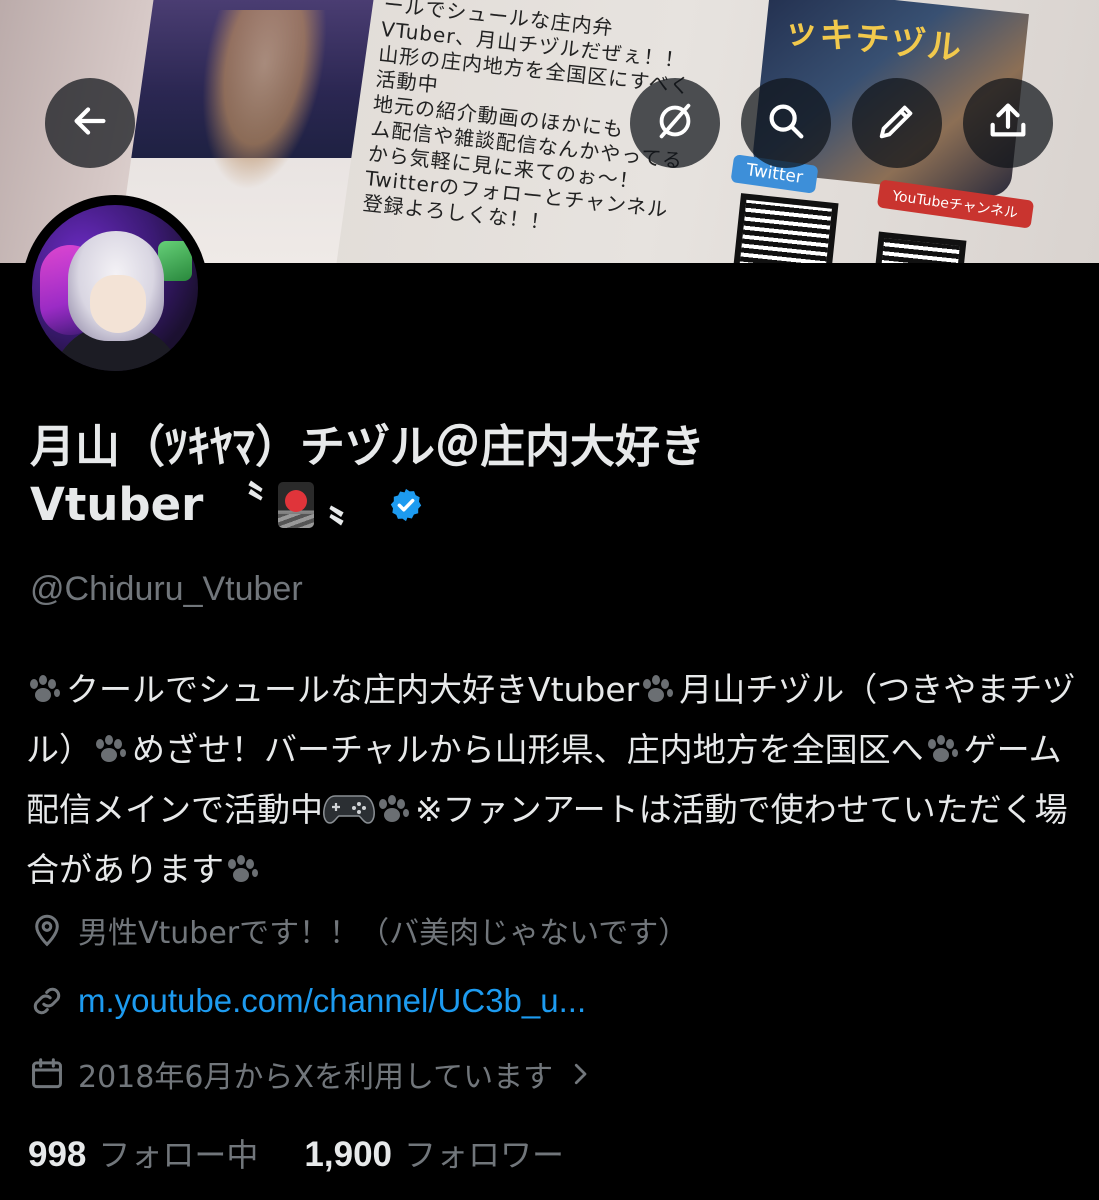 The width and height of the screenshot is (1099, 1200). What do you see at coordinates (178, 1153) in the screenshot?
I see `following-label: フォロー中` at bounding box center [178, 1153].